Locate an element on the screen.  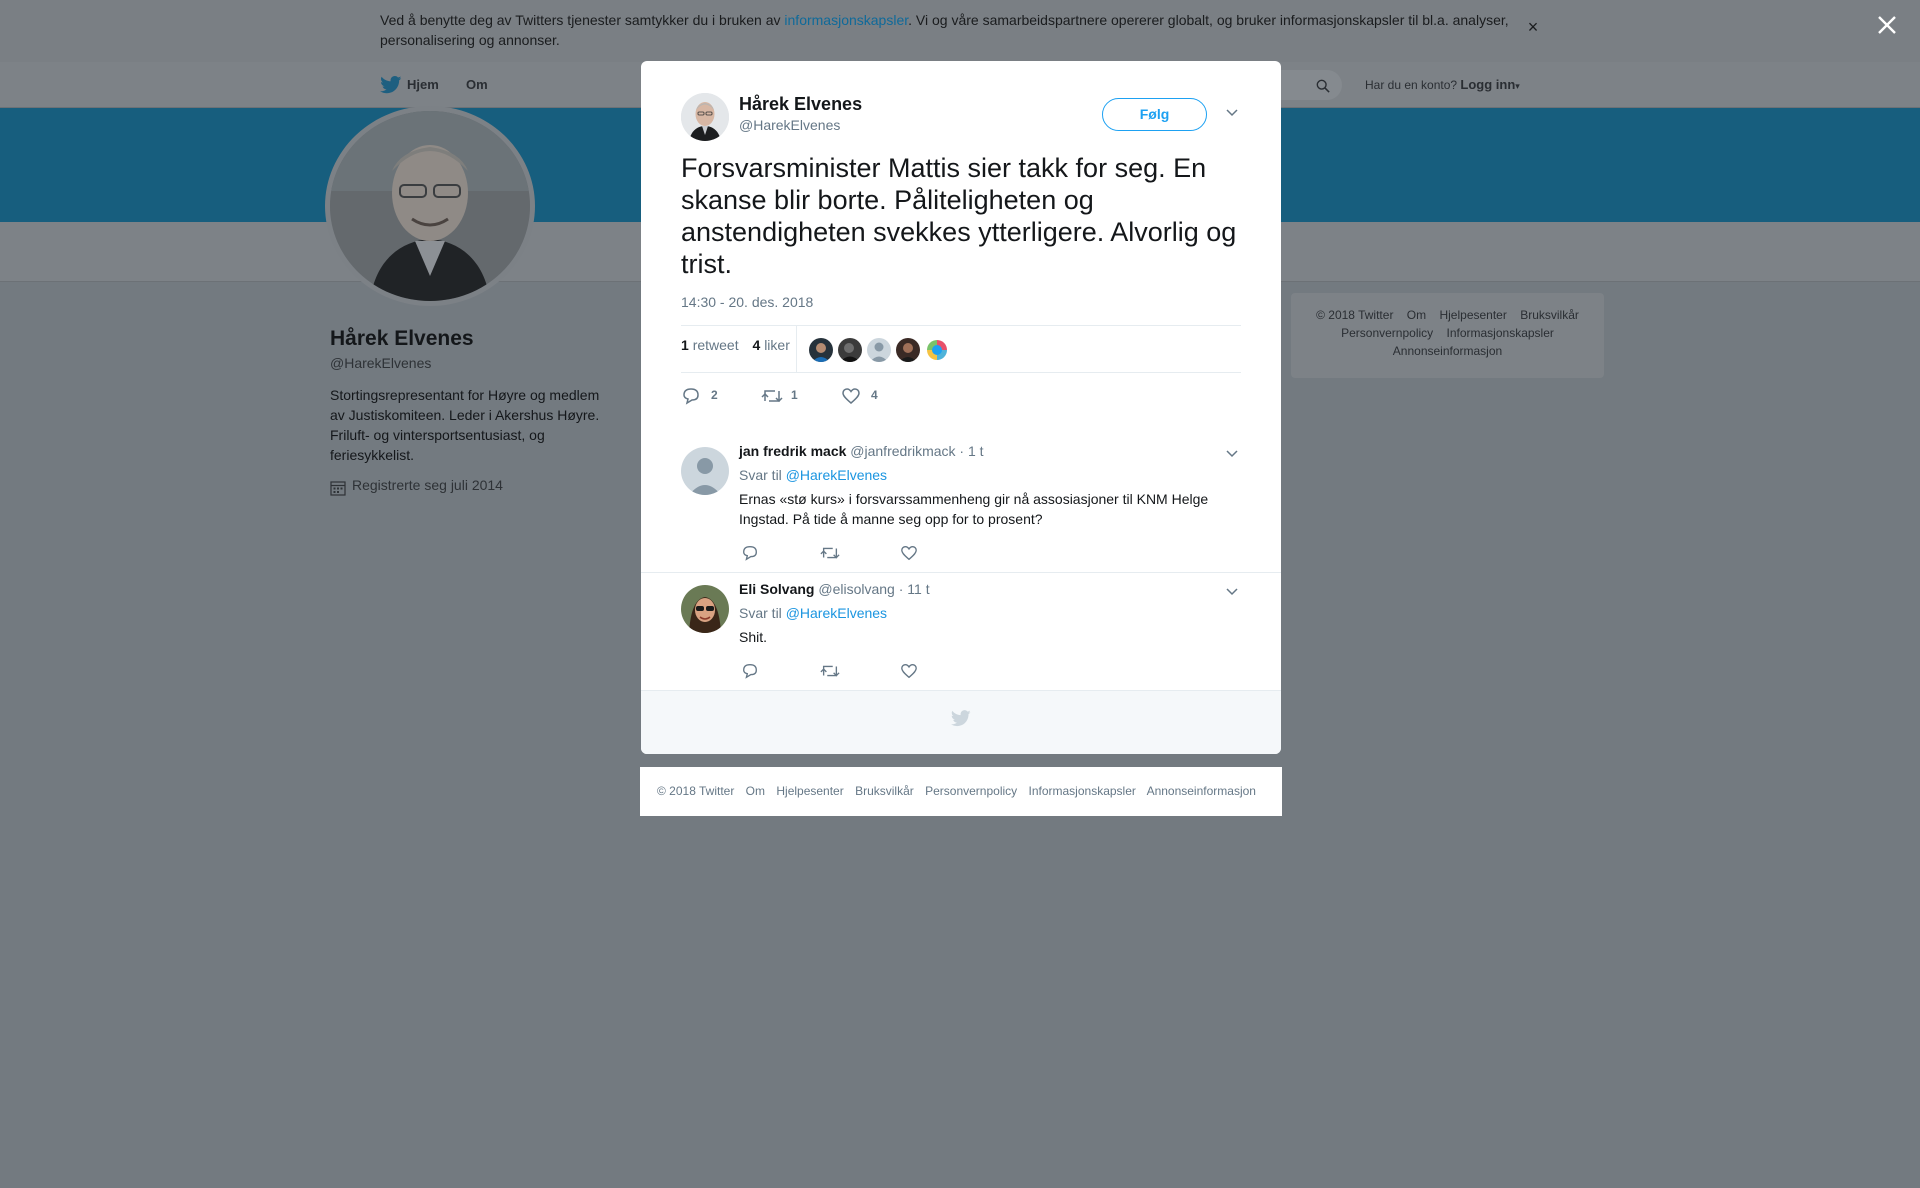
modal-footer is located at coordinates (961, 722).